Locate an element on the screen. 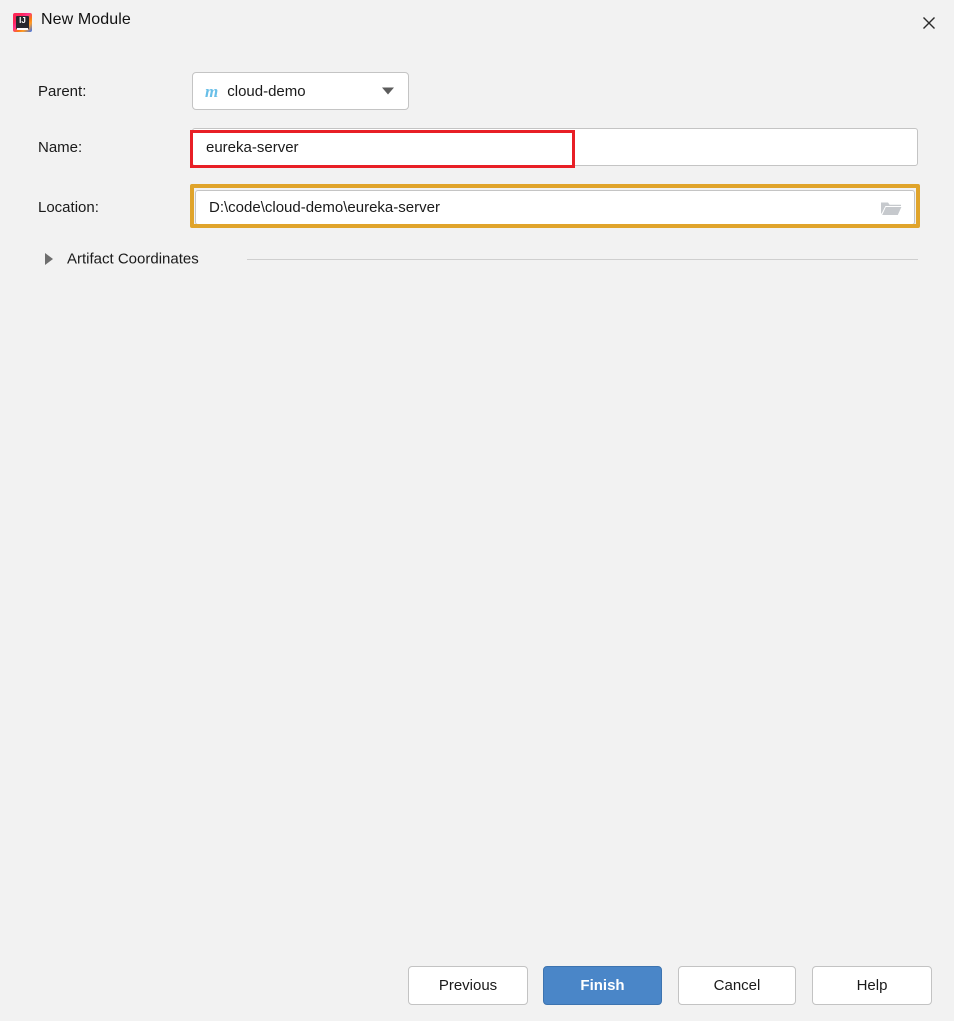 This screenshot has height=1021, width=954. folder-open-icon is located at coordinates (891, 208).